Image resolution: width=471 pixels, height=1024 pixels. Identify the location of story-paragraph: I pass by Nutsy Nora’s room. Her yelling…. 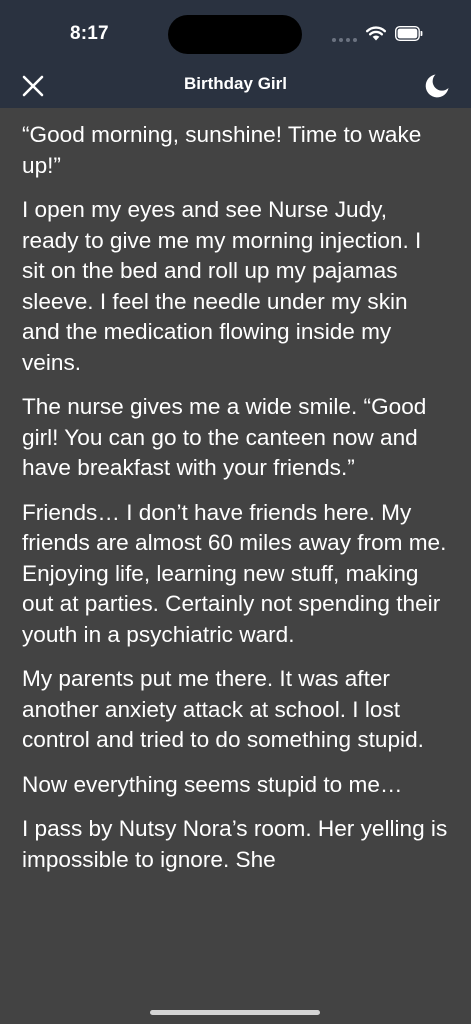
(235, 844).